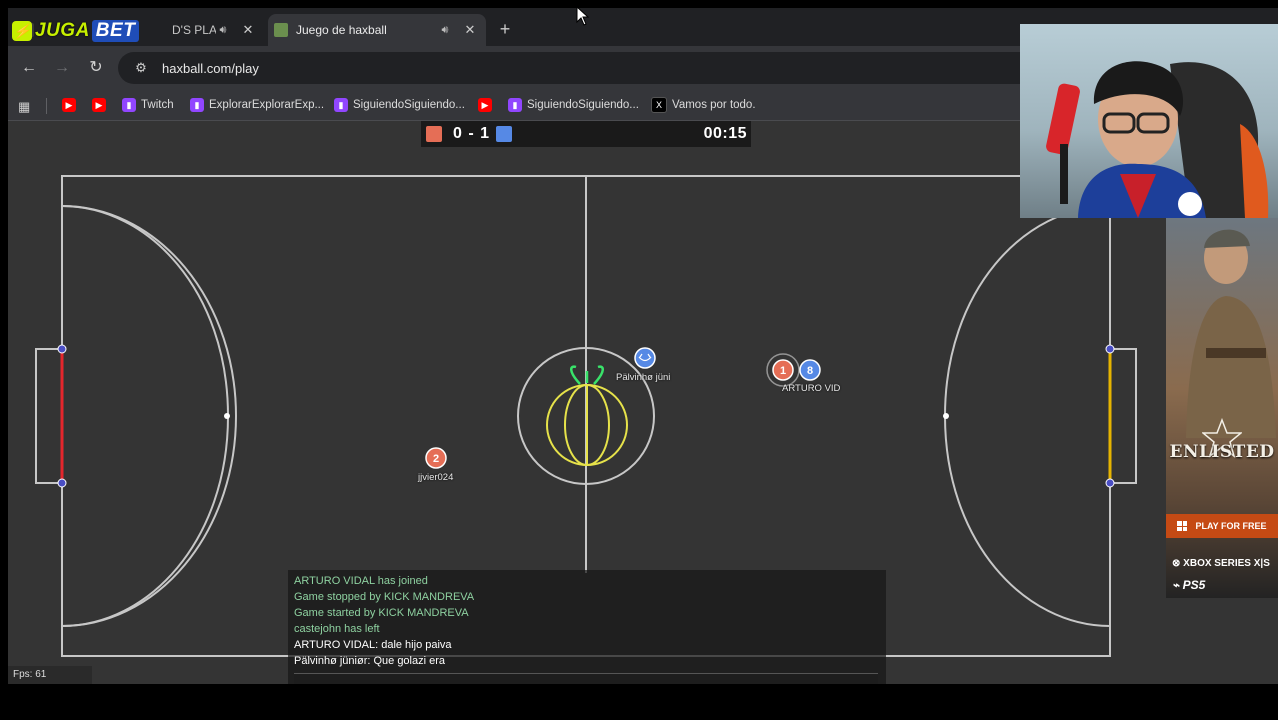  I want to click on scoreboard: 0 - 1 00:15, so click(586, 134).